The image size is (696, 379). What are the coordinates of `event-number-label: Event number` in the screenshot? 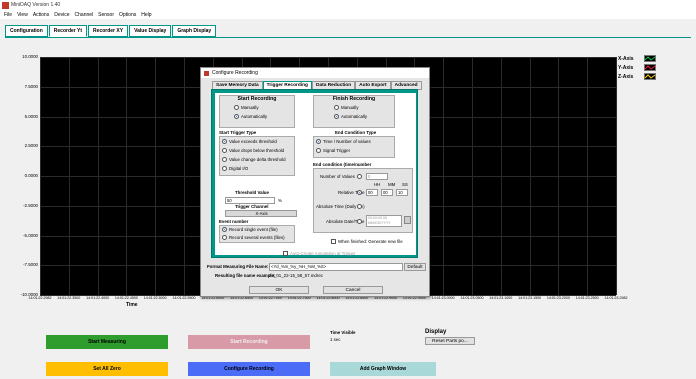 It's located at (234, 221).